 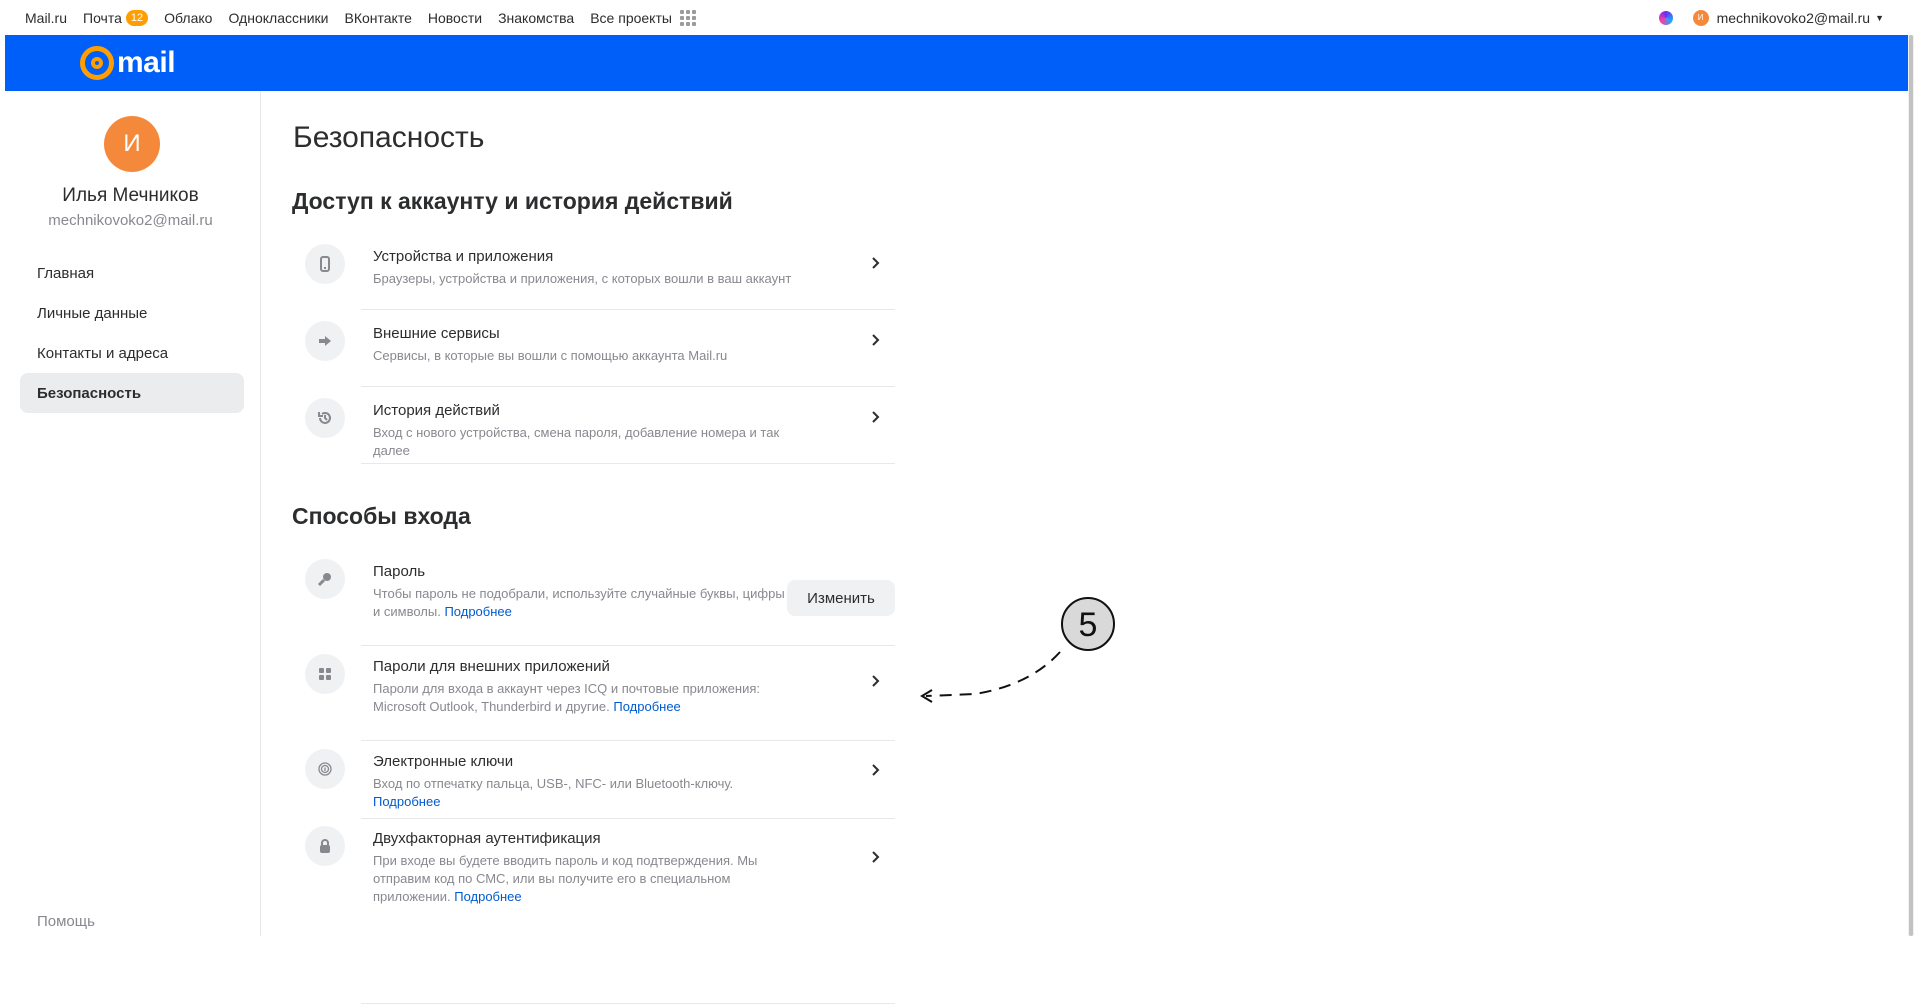 What do you see at coordinates (1794, 18) in the screenshot?
I see `account-email: mechnikovoko2@mail.ru` at bounding box center [1794, 18].